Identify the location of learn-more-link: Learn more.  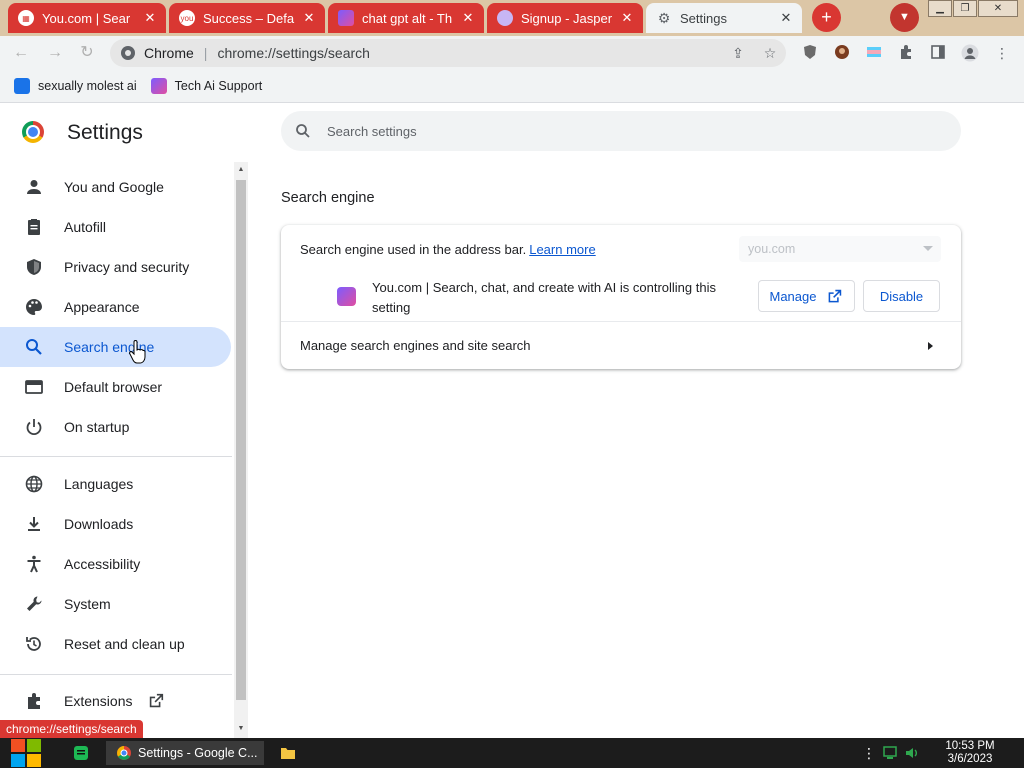
(562, 249).